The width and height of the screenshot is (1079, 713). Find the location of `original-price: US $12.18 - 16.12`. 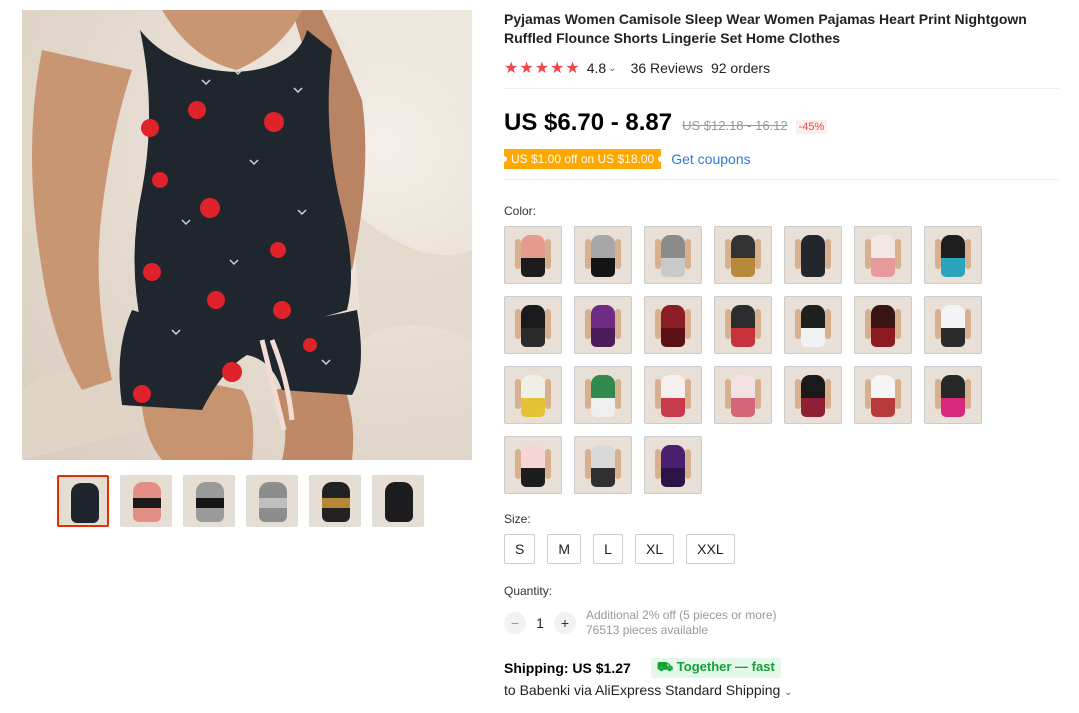

original-price: US $12.18 - 16.12 is located at coordinates (735, 125).